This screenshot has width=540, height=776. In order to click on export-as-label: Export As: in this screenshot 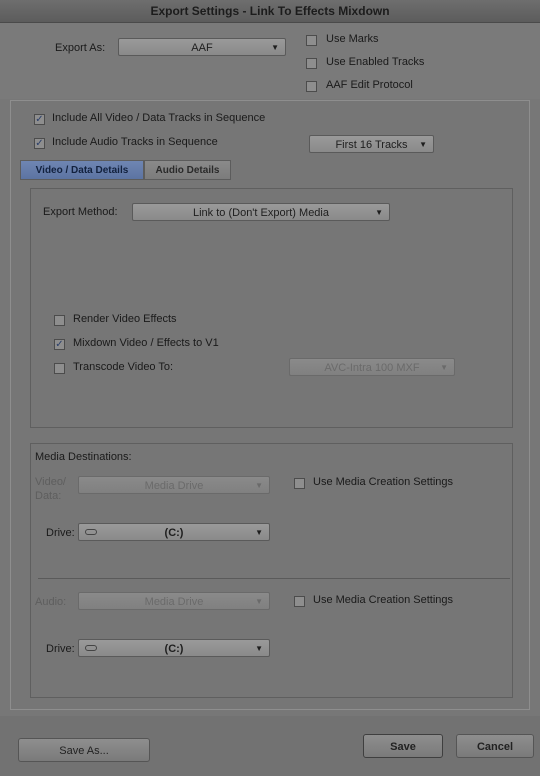, I will do `click(80, 48)`.